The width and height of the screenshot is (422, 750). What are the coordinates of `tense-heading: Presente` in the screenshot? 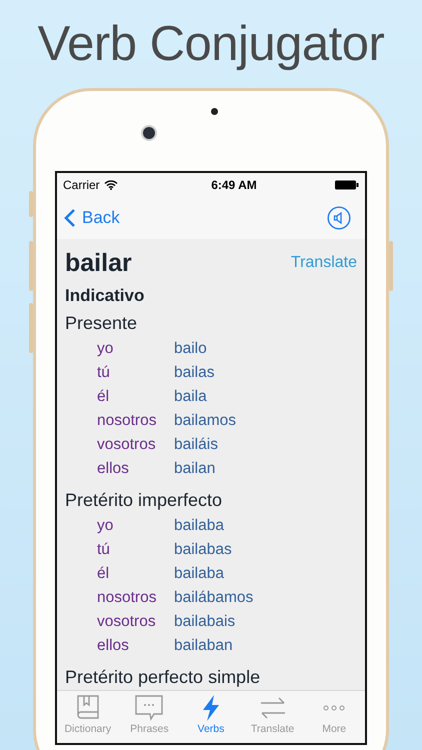 It's located at (101, 323).